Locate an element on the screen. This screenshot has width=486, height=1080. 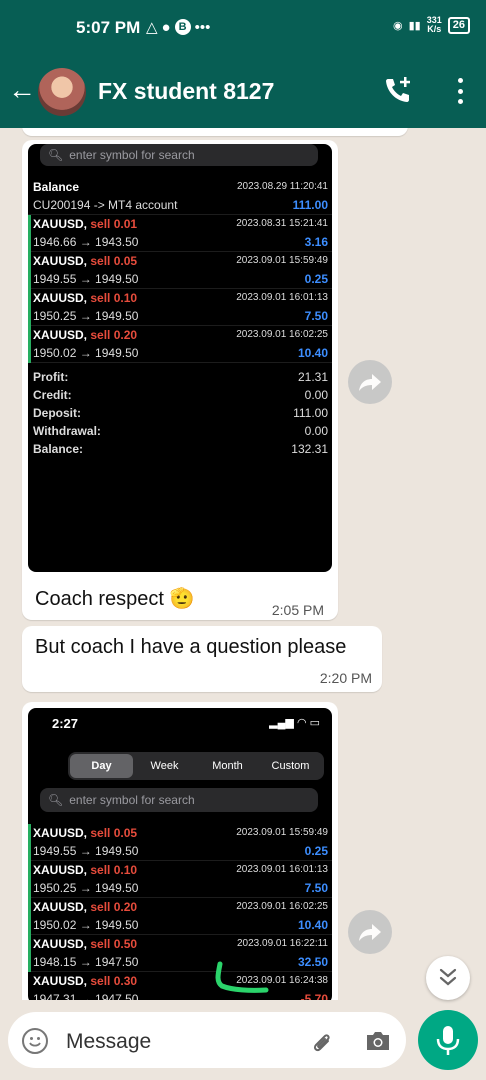
mic-button is located at coordinates (448, 1040).